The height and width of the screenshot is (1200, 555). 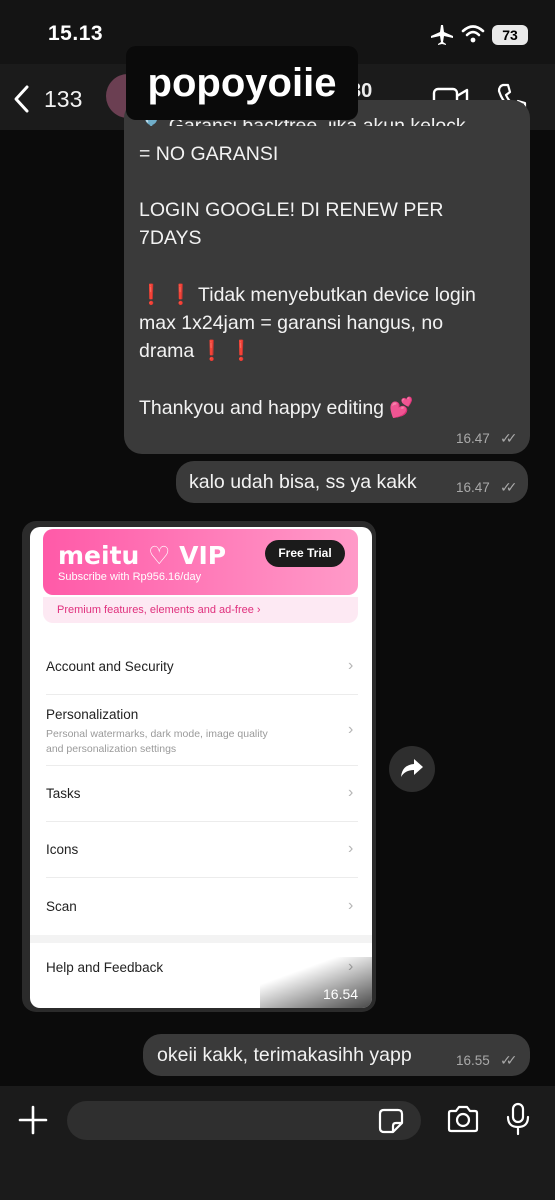 I want to click on message-text: okeii kakk, terimakasihh yapp, so click(x=284, y=1055).